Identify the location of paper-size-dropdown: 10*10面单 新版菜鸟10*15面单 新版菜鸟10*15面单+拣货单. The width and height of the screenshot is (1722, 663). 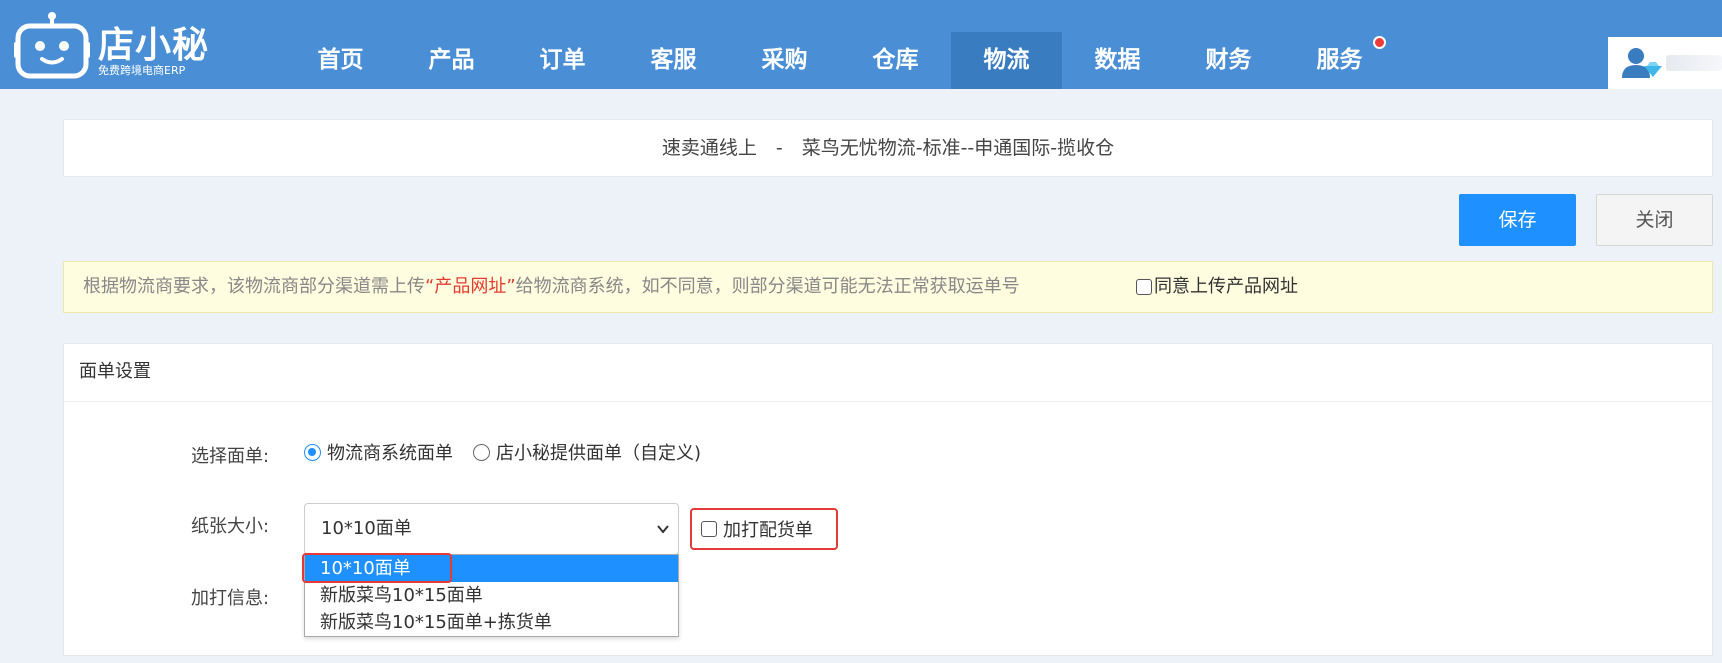
(490, 595).